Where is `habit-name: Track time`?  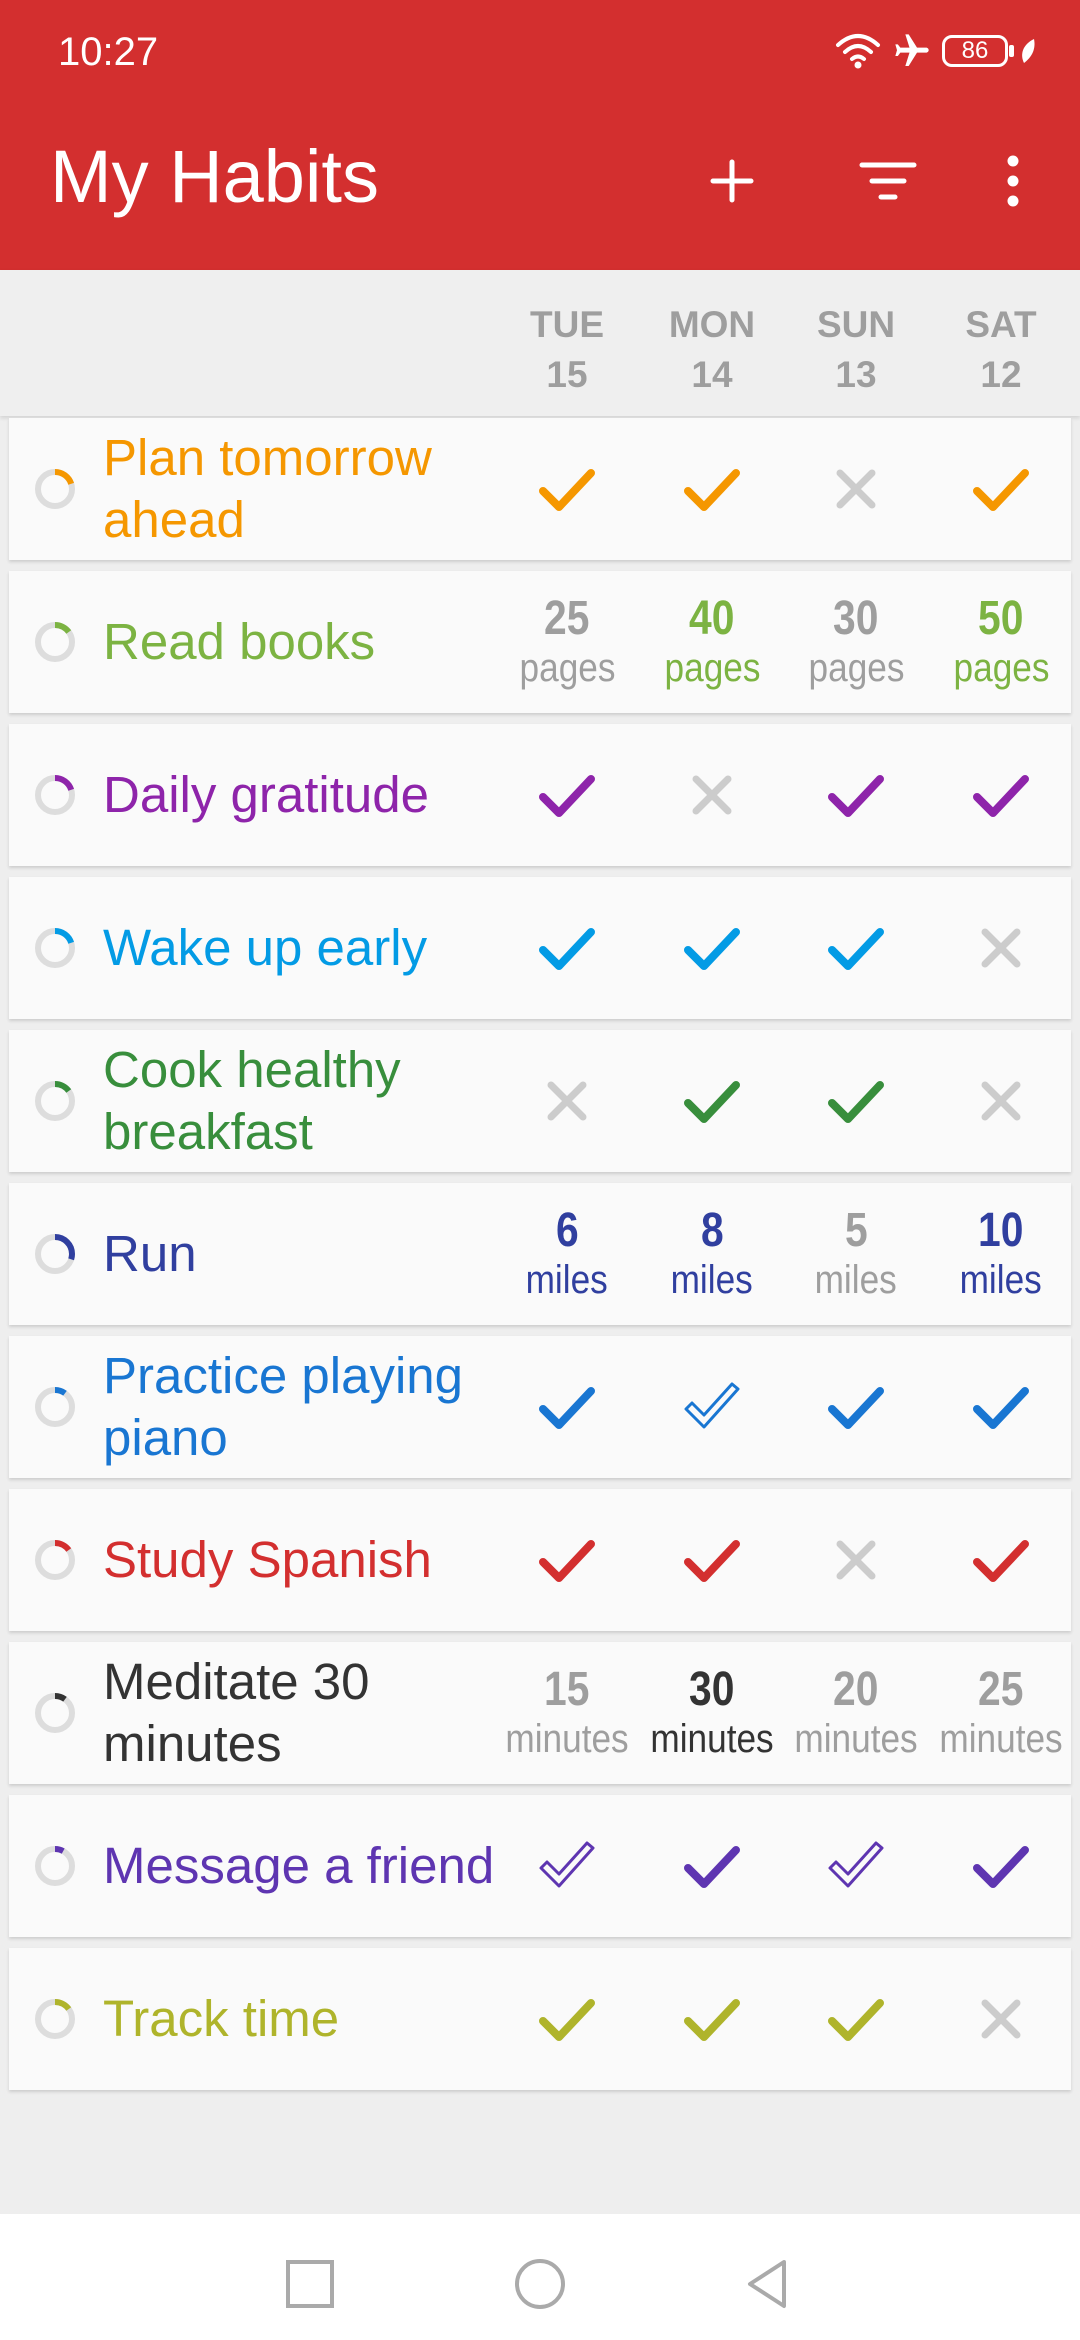
habit-name: Track time is located at coordinates (303, 2019).